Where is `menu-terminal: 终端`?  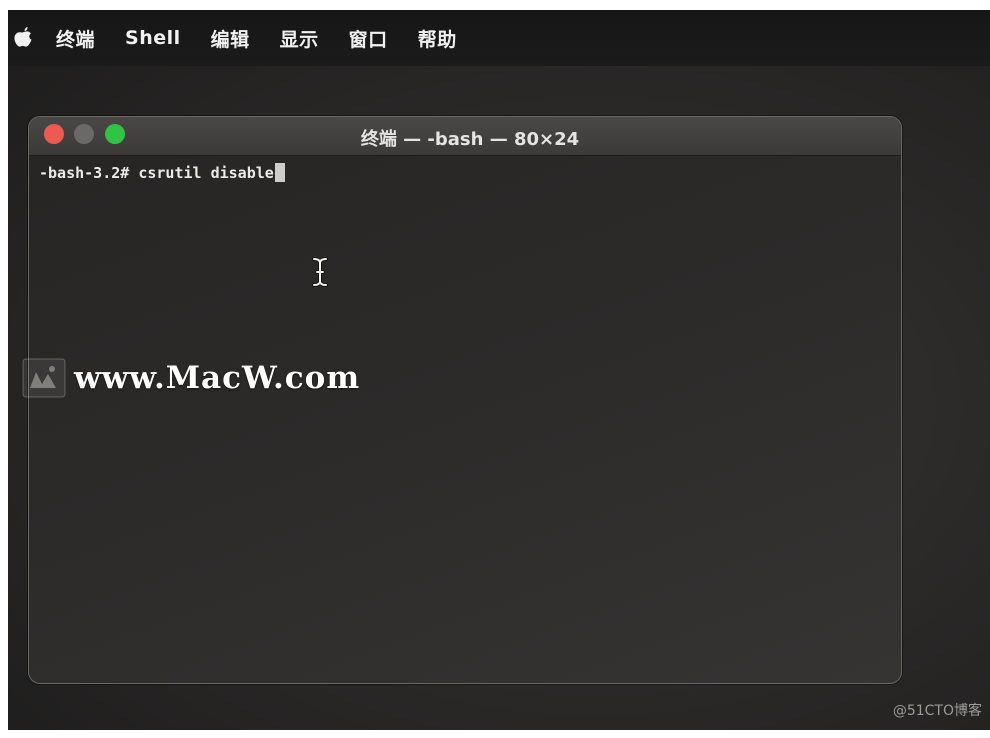 menu-terminal: 终端 is located at coordinates (75, 38).